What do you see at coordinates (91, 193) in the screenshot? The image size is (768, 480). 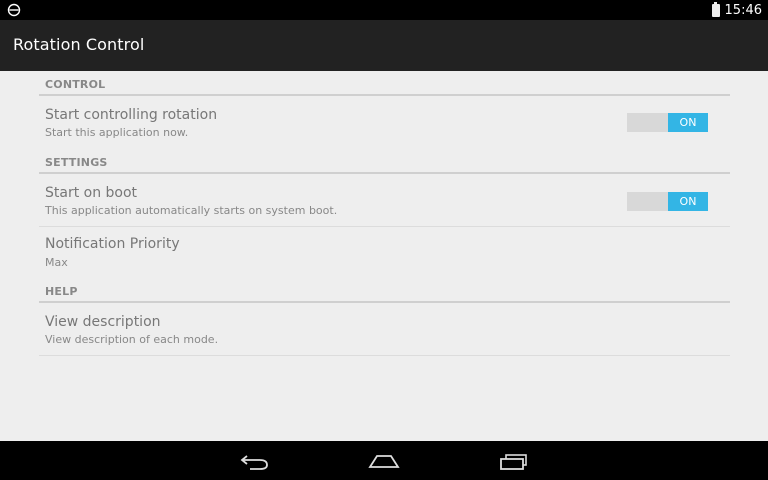 I see `pref-title: Start on boot` at bounding box center [91, 193].